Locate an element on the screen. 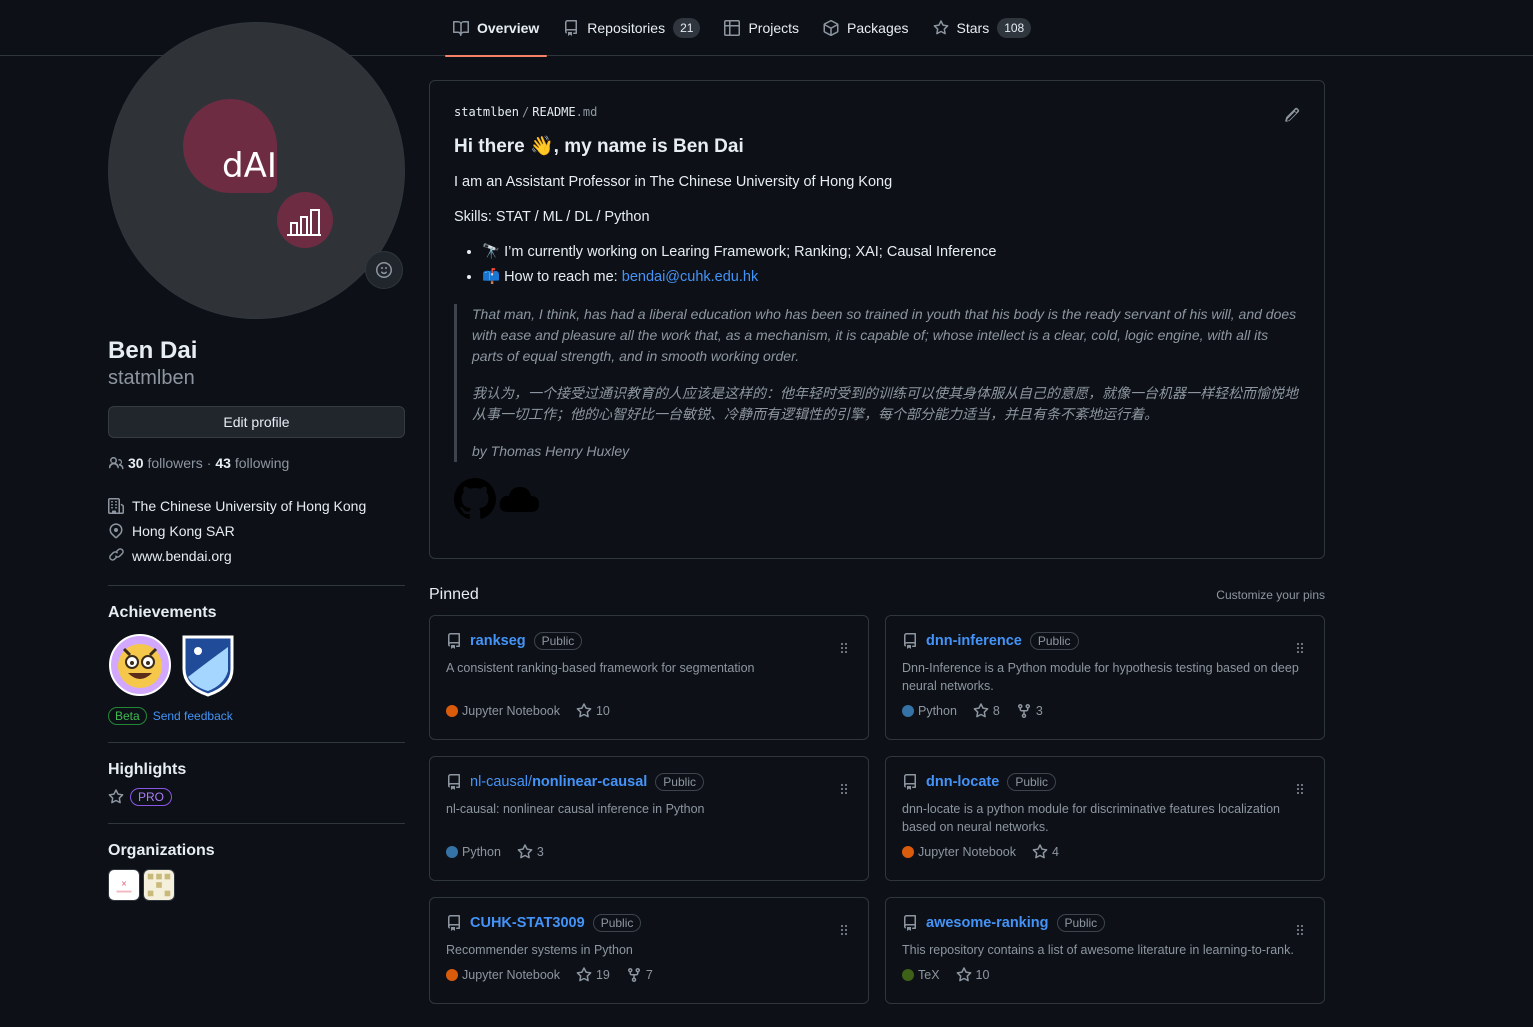 This screenshot has width=1533, height=1027. repo-language: Python is located at coordinates (481, 852).